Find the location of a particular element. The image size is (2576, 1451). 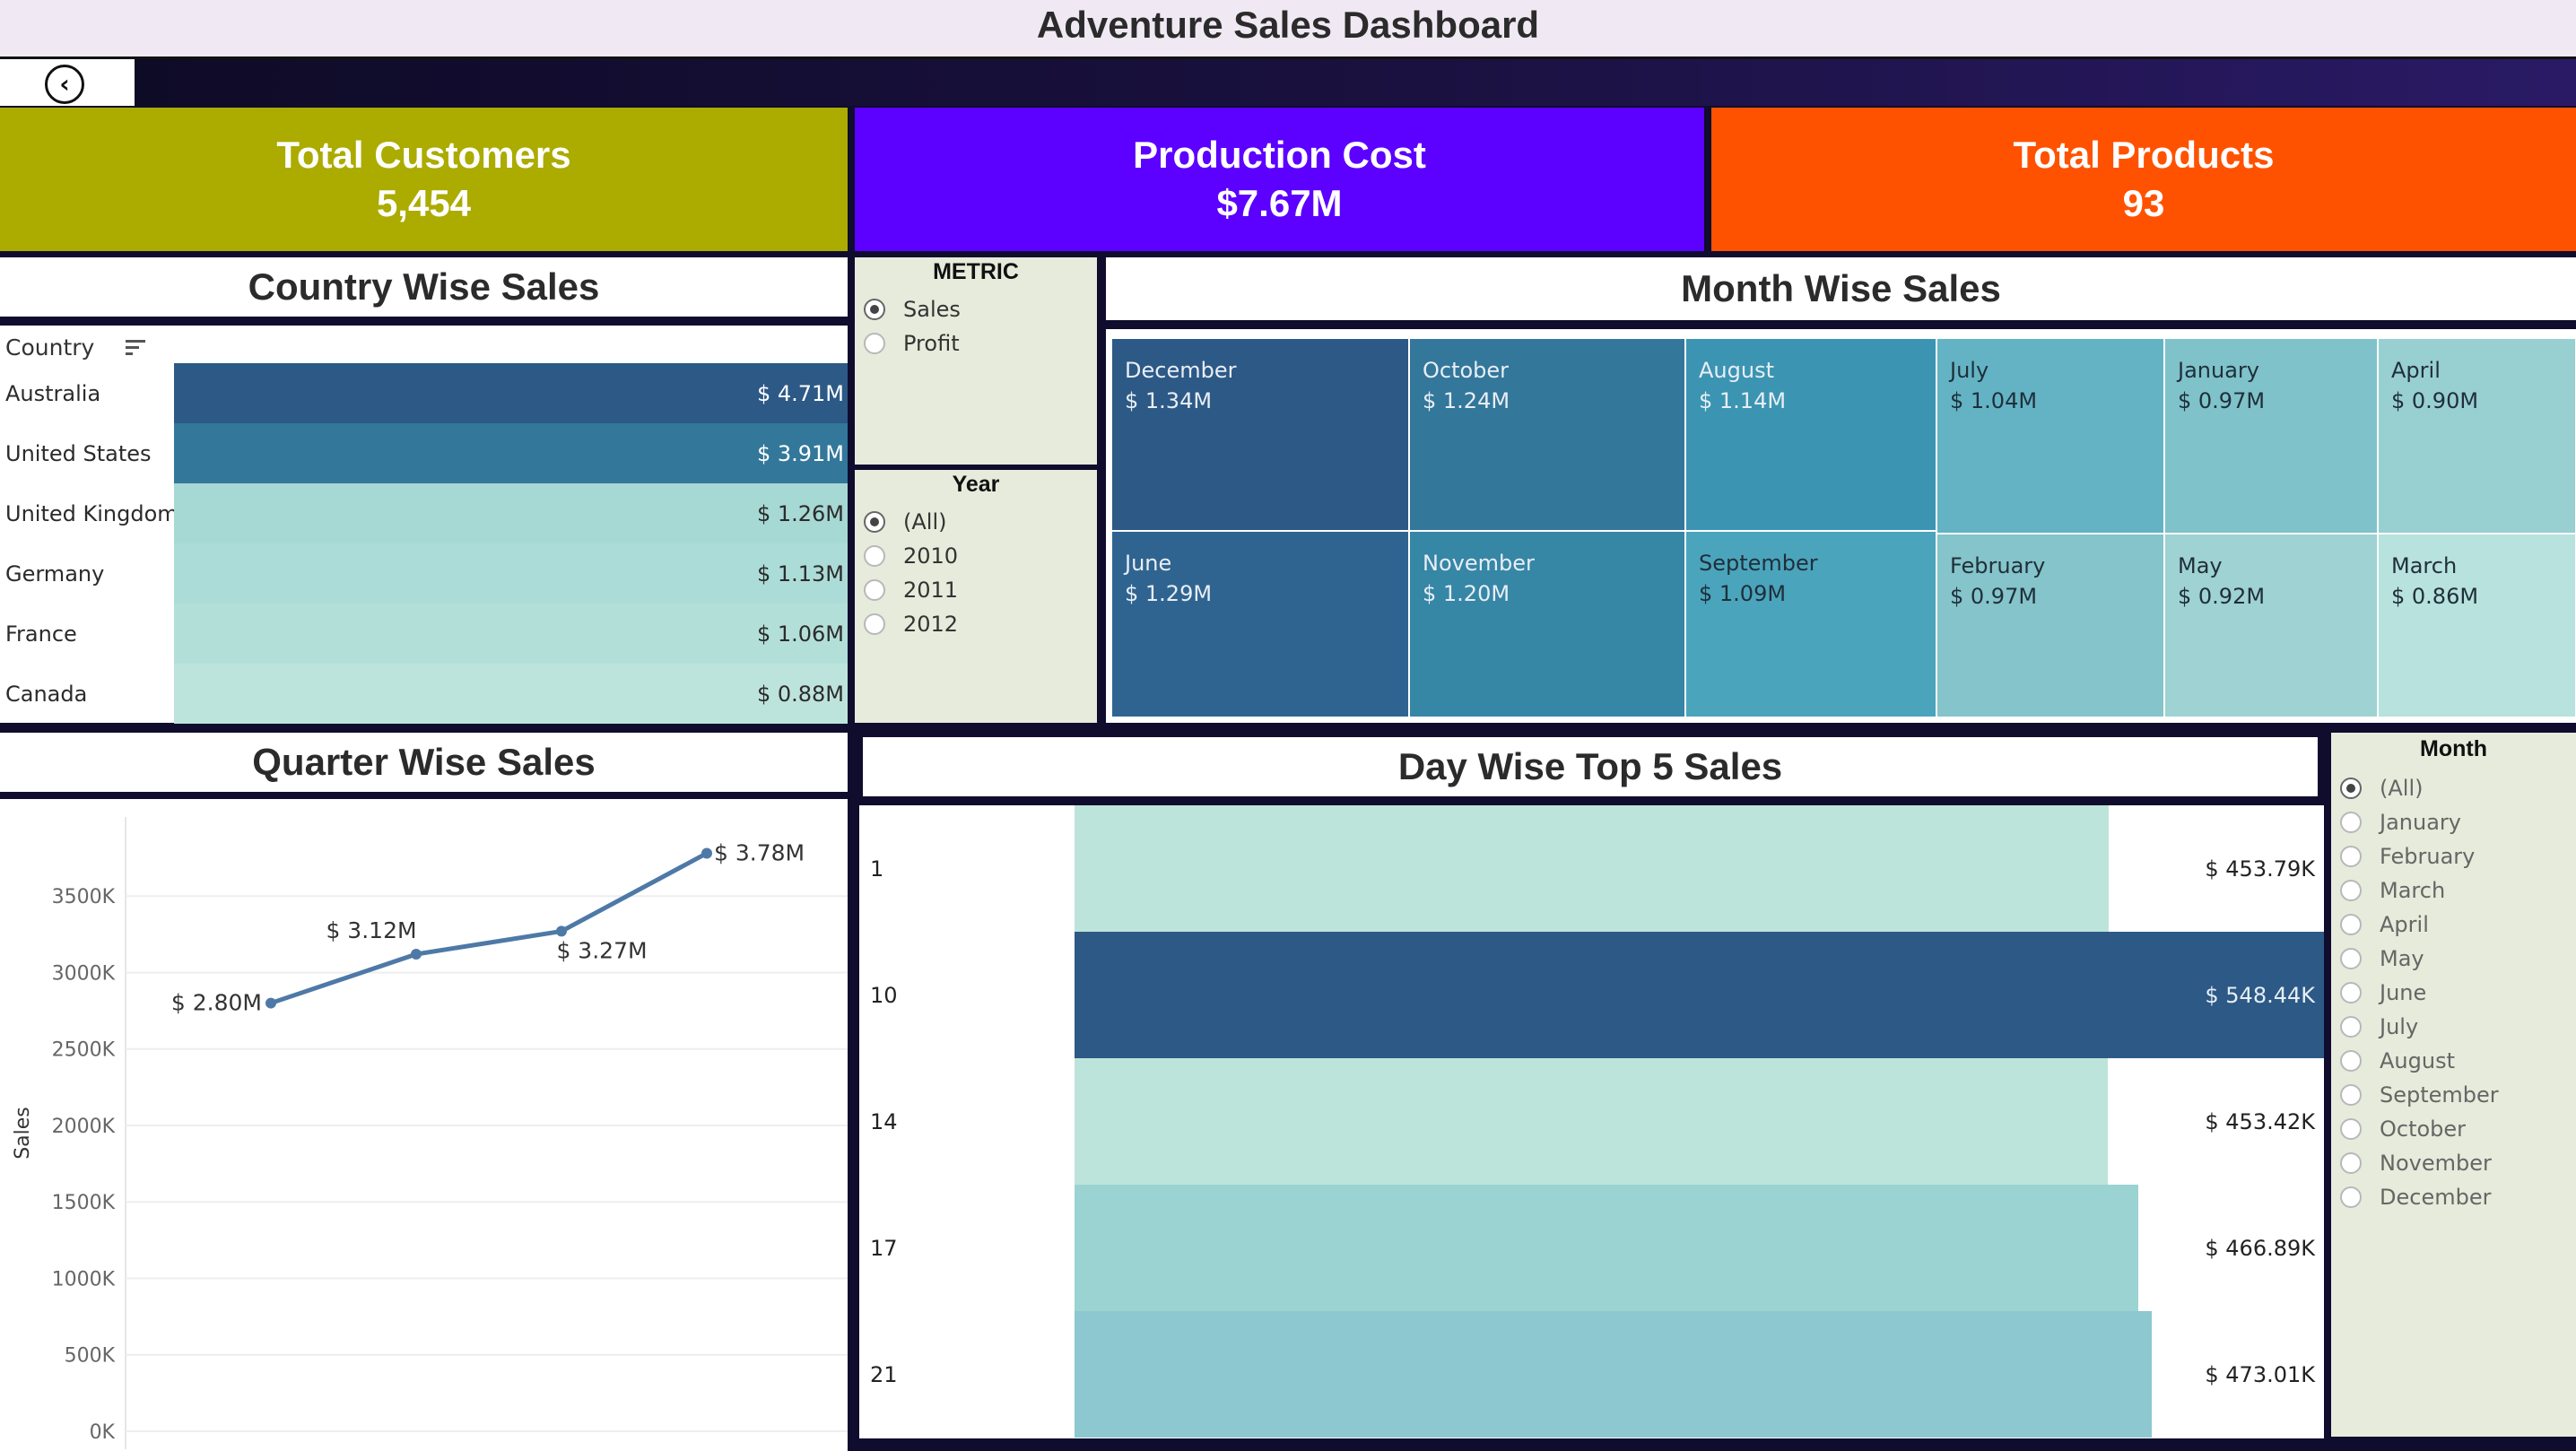

back-button: ‹ is located at coordinates (67, 83).